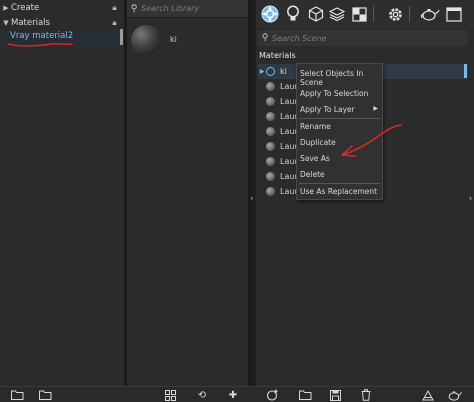 Image resolution: width=474 pixels, height=402 pixels. I want to click on bottom-toolbar: ⟲ ✚, so click(237, 394).